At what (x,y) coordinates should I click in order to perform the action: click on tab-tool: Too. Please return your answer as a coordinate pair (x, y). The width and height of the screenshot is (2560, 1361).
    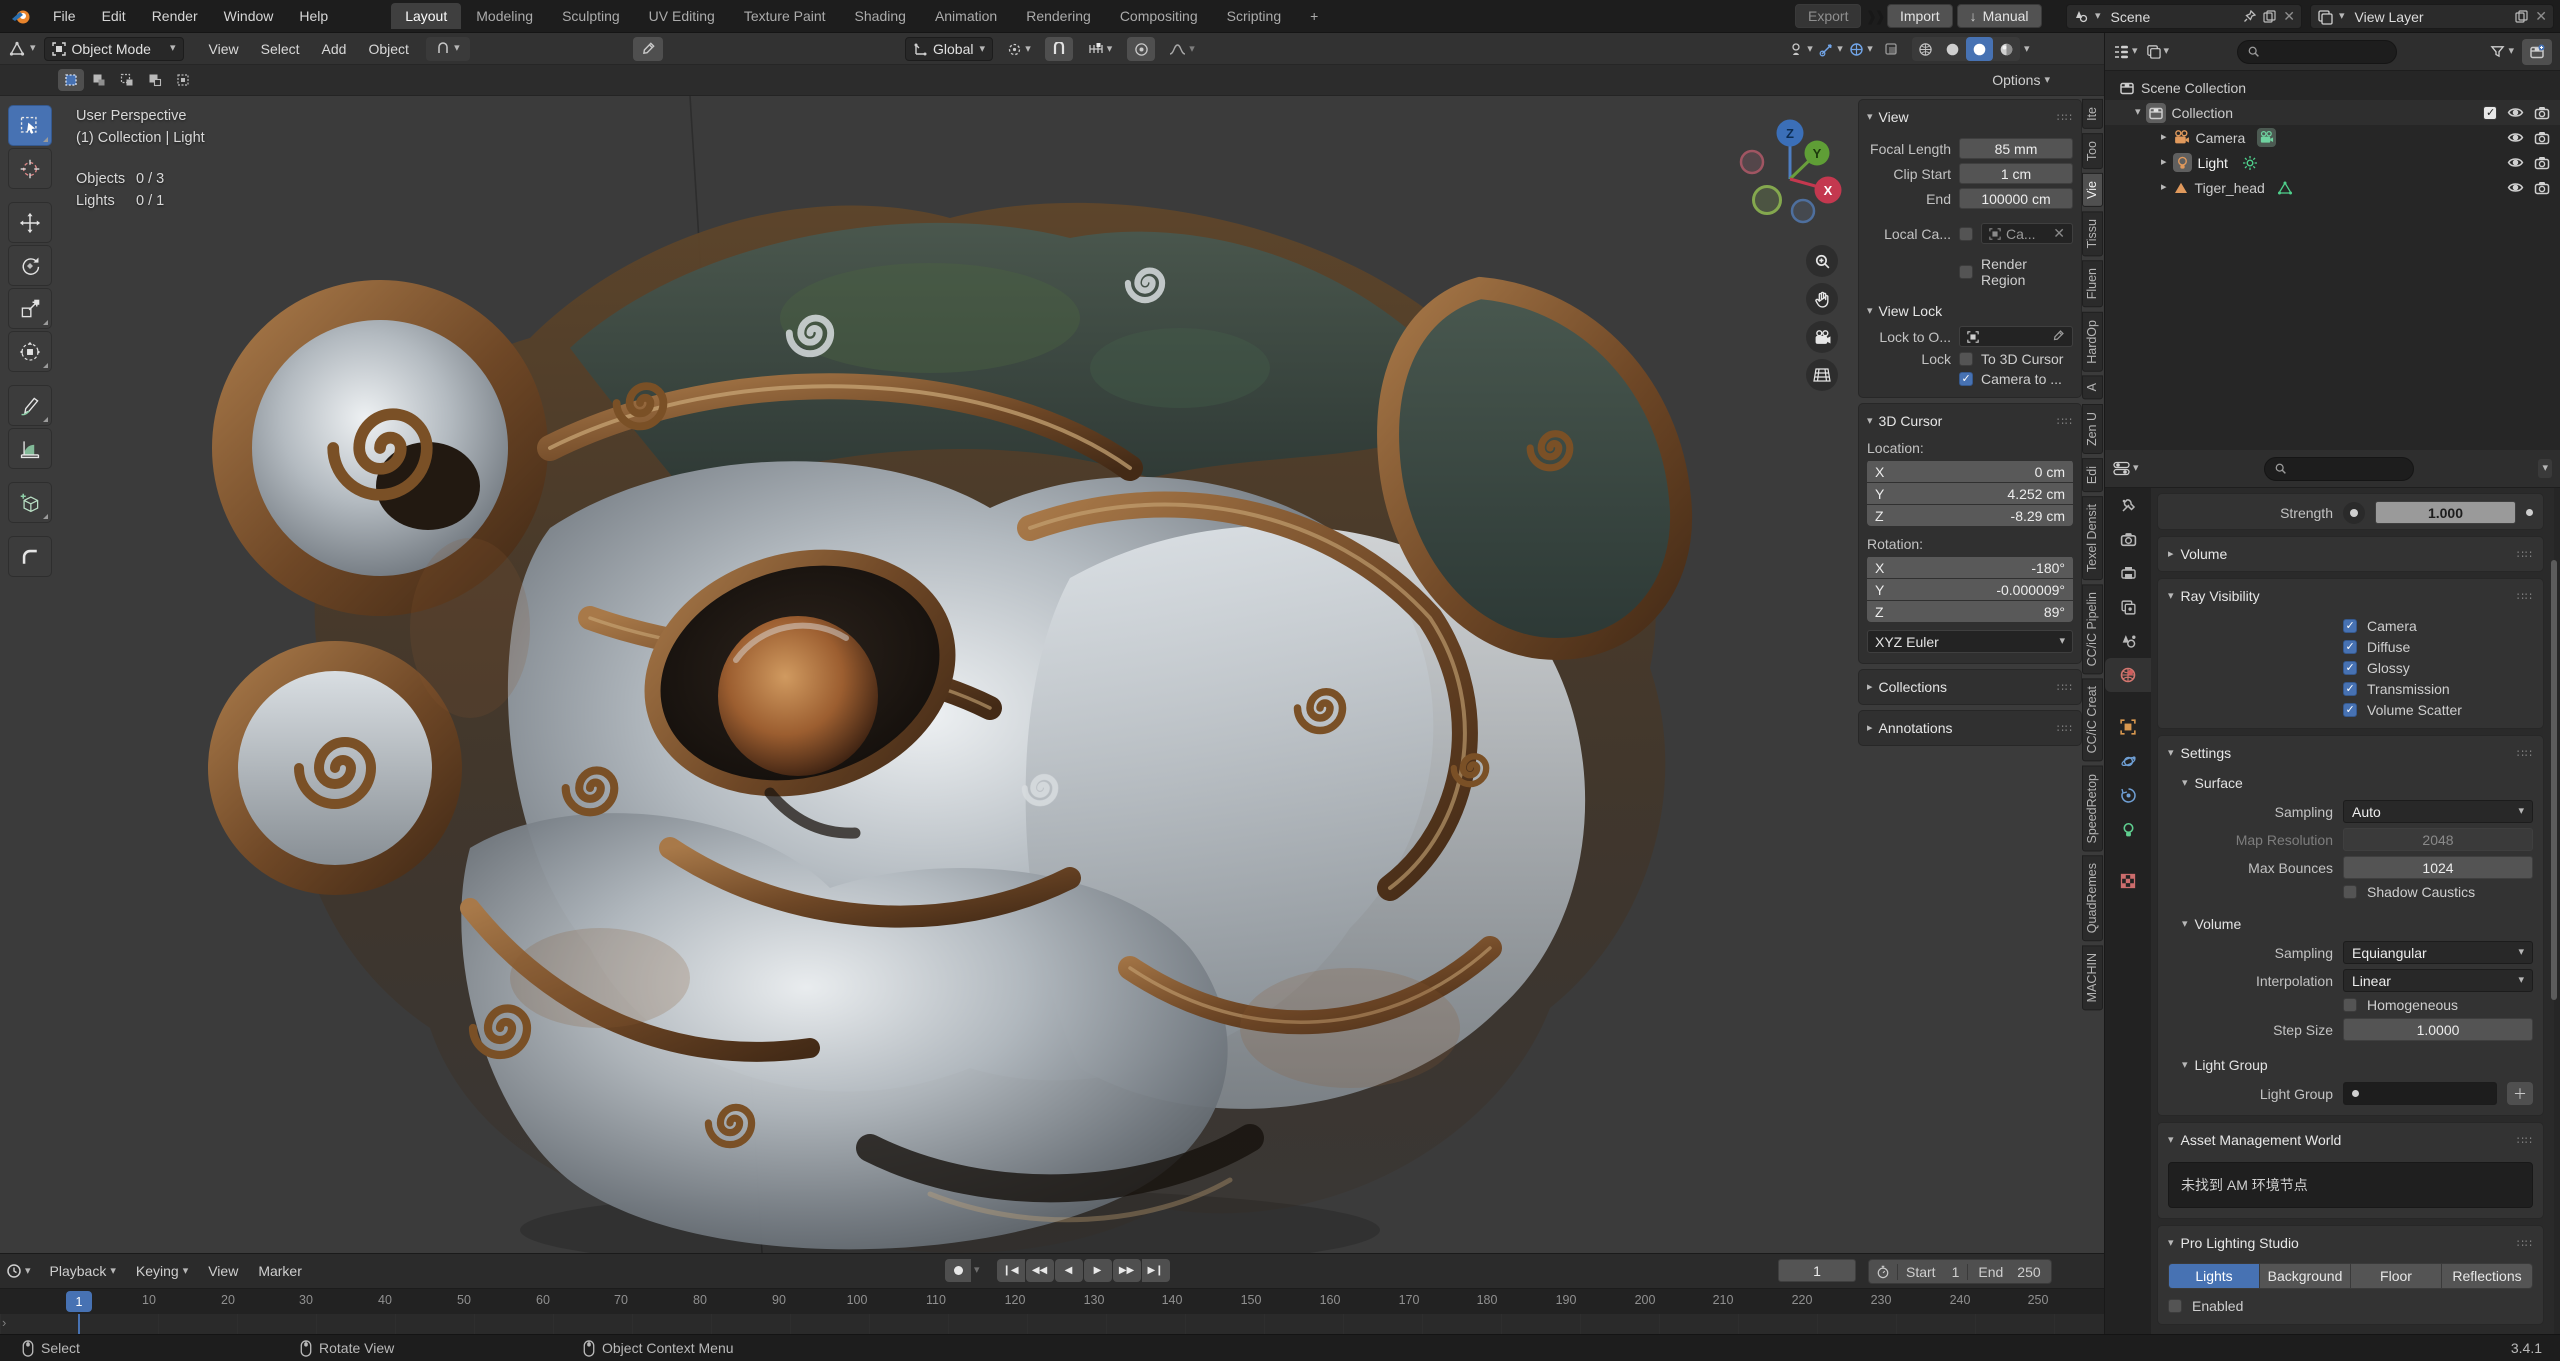
    Looking at the image, I should click on (2092, 151).